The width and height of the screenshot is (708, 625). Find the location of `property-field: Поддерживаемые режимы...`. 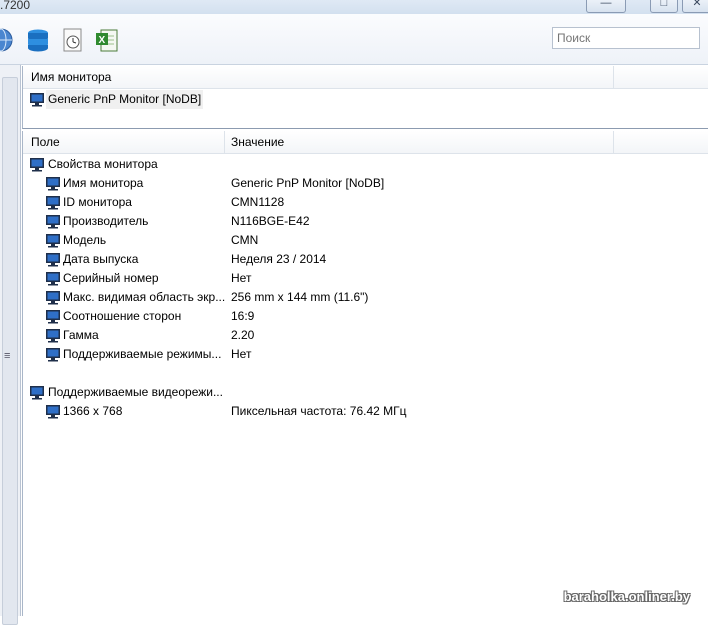

property-field: Поддерживаемые режимы... is located at coordinates (142, 354).